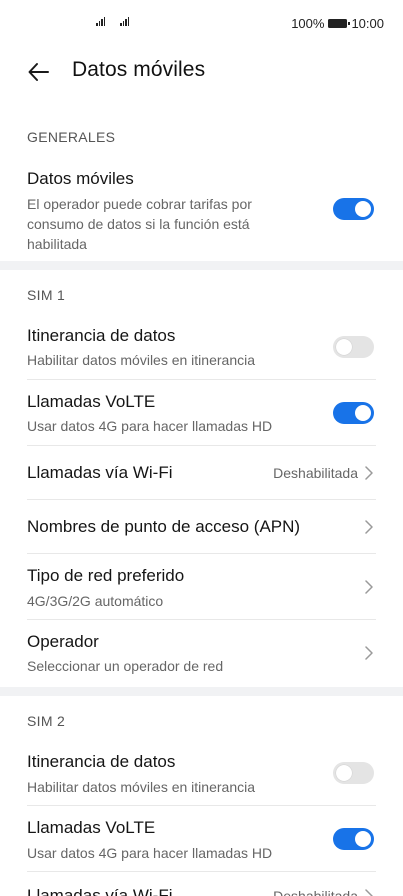 The image size is (403, 896). I want to click on clock: 10:00, so click(367, 23).